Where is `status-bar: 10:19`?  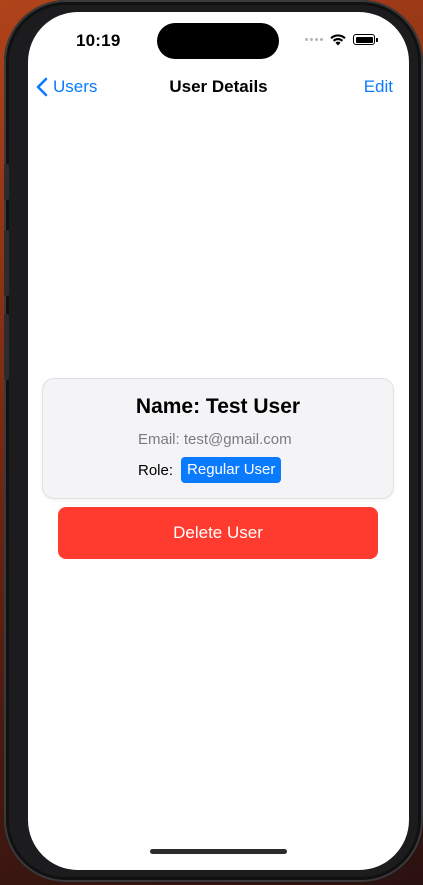
status-bar: 10:19 is located at coordinates (218, 40).